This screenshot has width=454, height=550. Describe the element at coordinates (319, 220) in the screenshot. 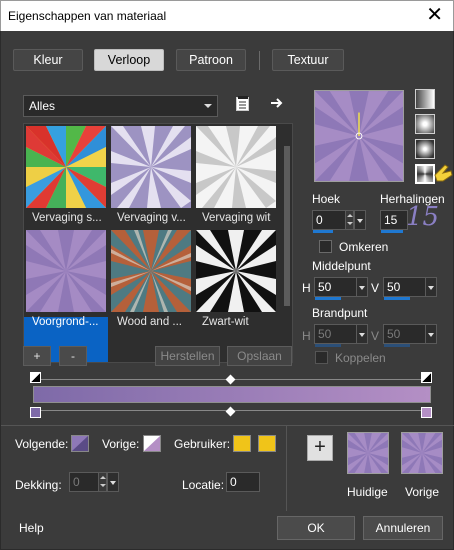

I see `angle-value: 0` at that location.